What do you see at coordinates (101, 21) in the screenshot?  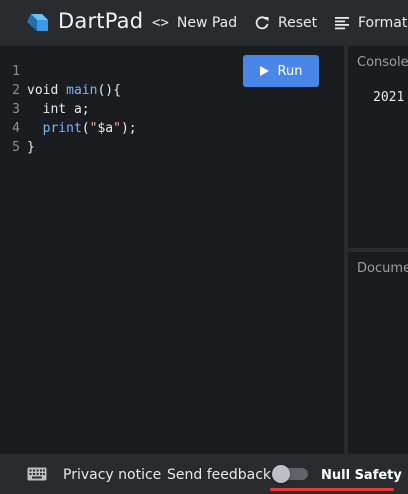 I see `app-title: DartPad` at bounding box center [101, 21].